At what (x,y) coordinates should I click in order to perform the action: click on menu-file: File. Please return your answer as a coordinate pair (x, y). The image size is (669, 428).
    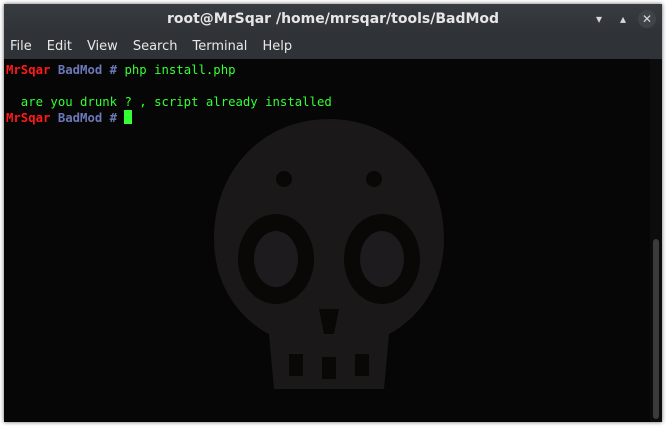
    Looking at the image, I should click on (21, 46).